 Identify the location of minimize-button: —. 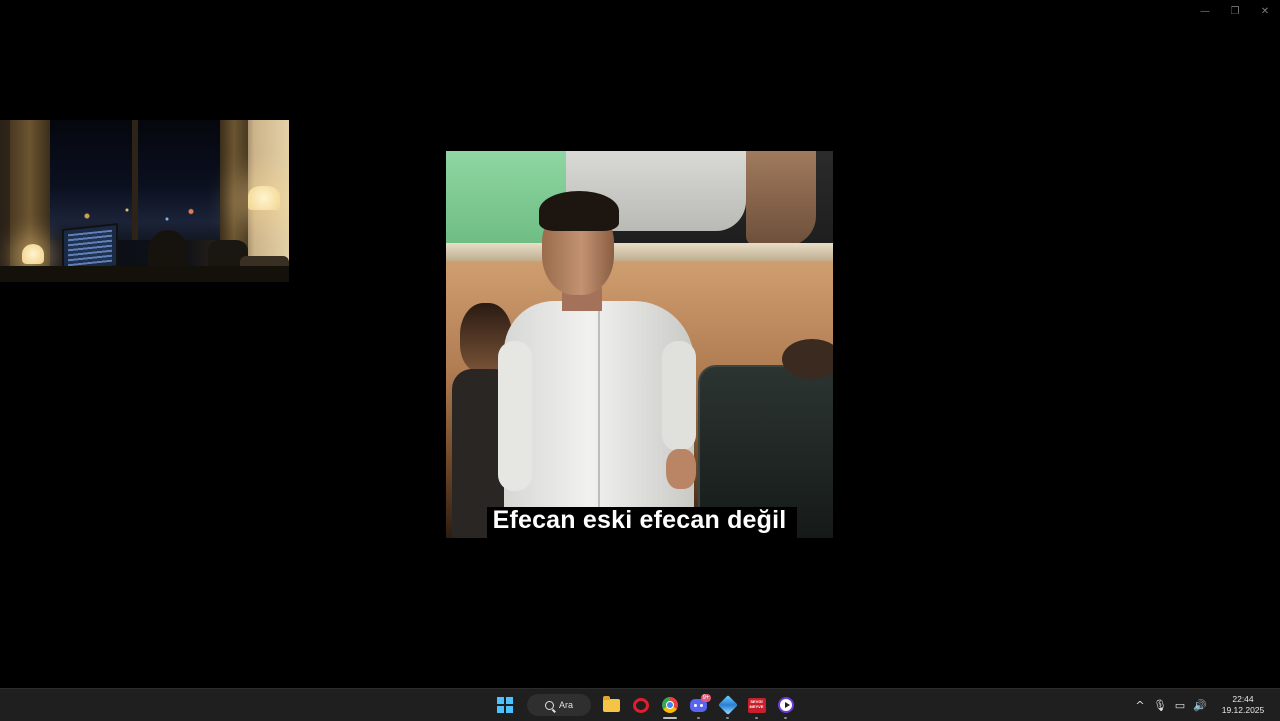
(1205, 11).